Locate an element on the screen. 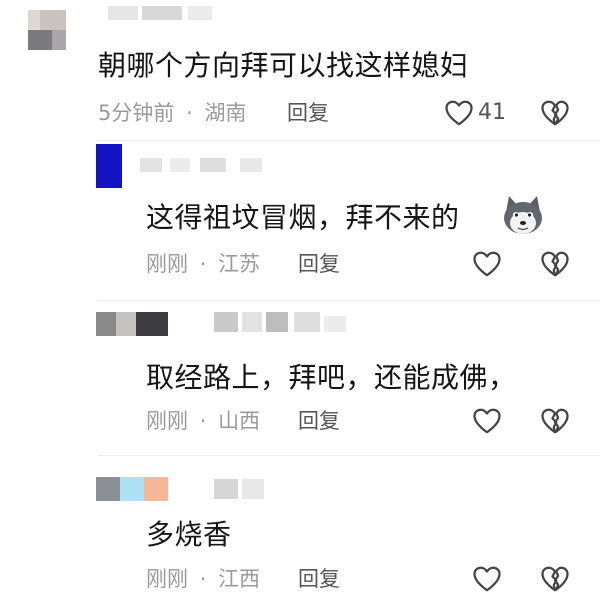  comment-meta: 刚刚 · 江苏 is located at coordinates (203, 264).